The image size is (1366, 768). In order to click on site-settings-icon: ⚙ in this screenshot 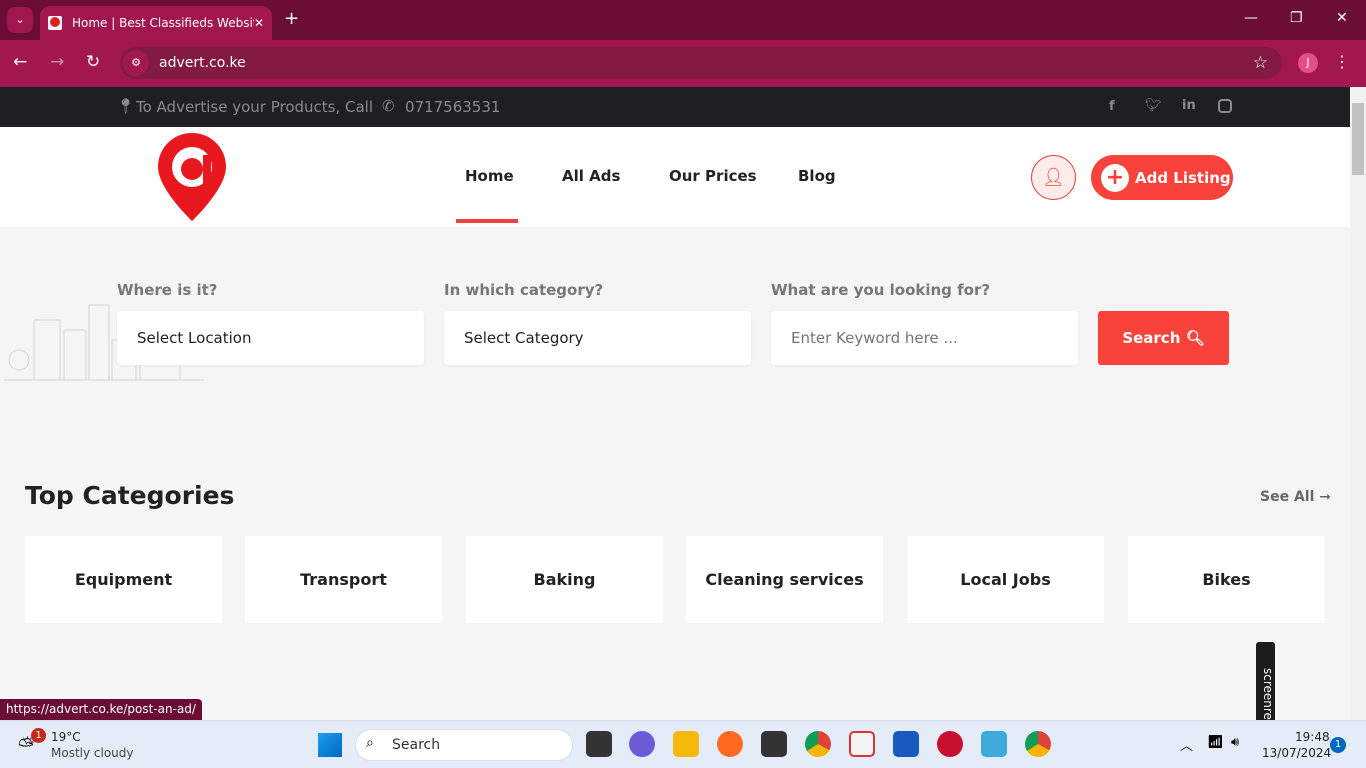, I will do `click(136, 63)`.